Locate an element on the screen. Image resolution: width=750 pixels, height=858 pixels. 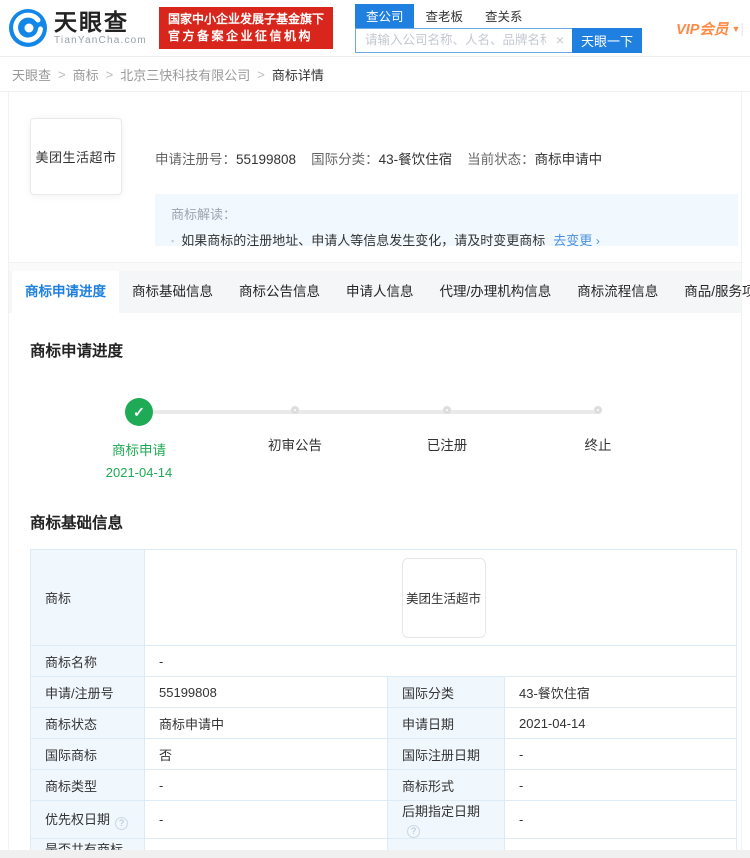
table-row: 商标类型 - 商标形式 - is located at coordinates (384, 785).